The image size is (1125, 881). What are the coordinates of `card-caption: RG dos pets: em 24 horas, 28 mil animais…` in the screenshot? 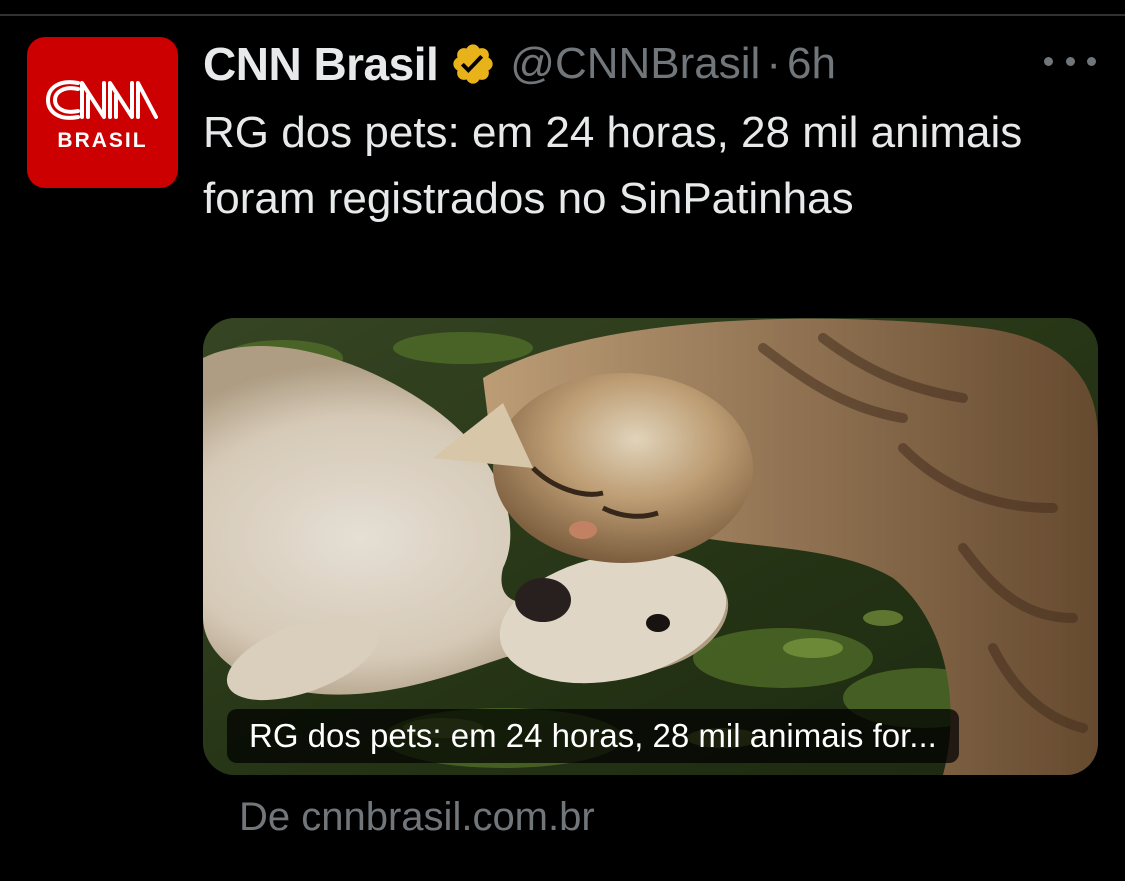 It's located at (593, 736).